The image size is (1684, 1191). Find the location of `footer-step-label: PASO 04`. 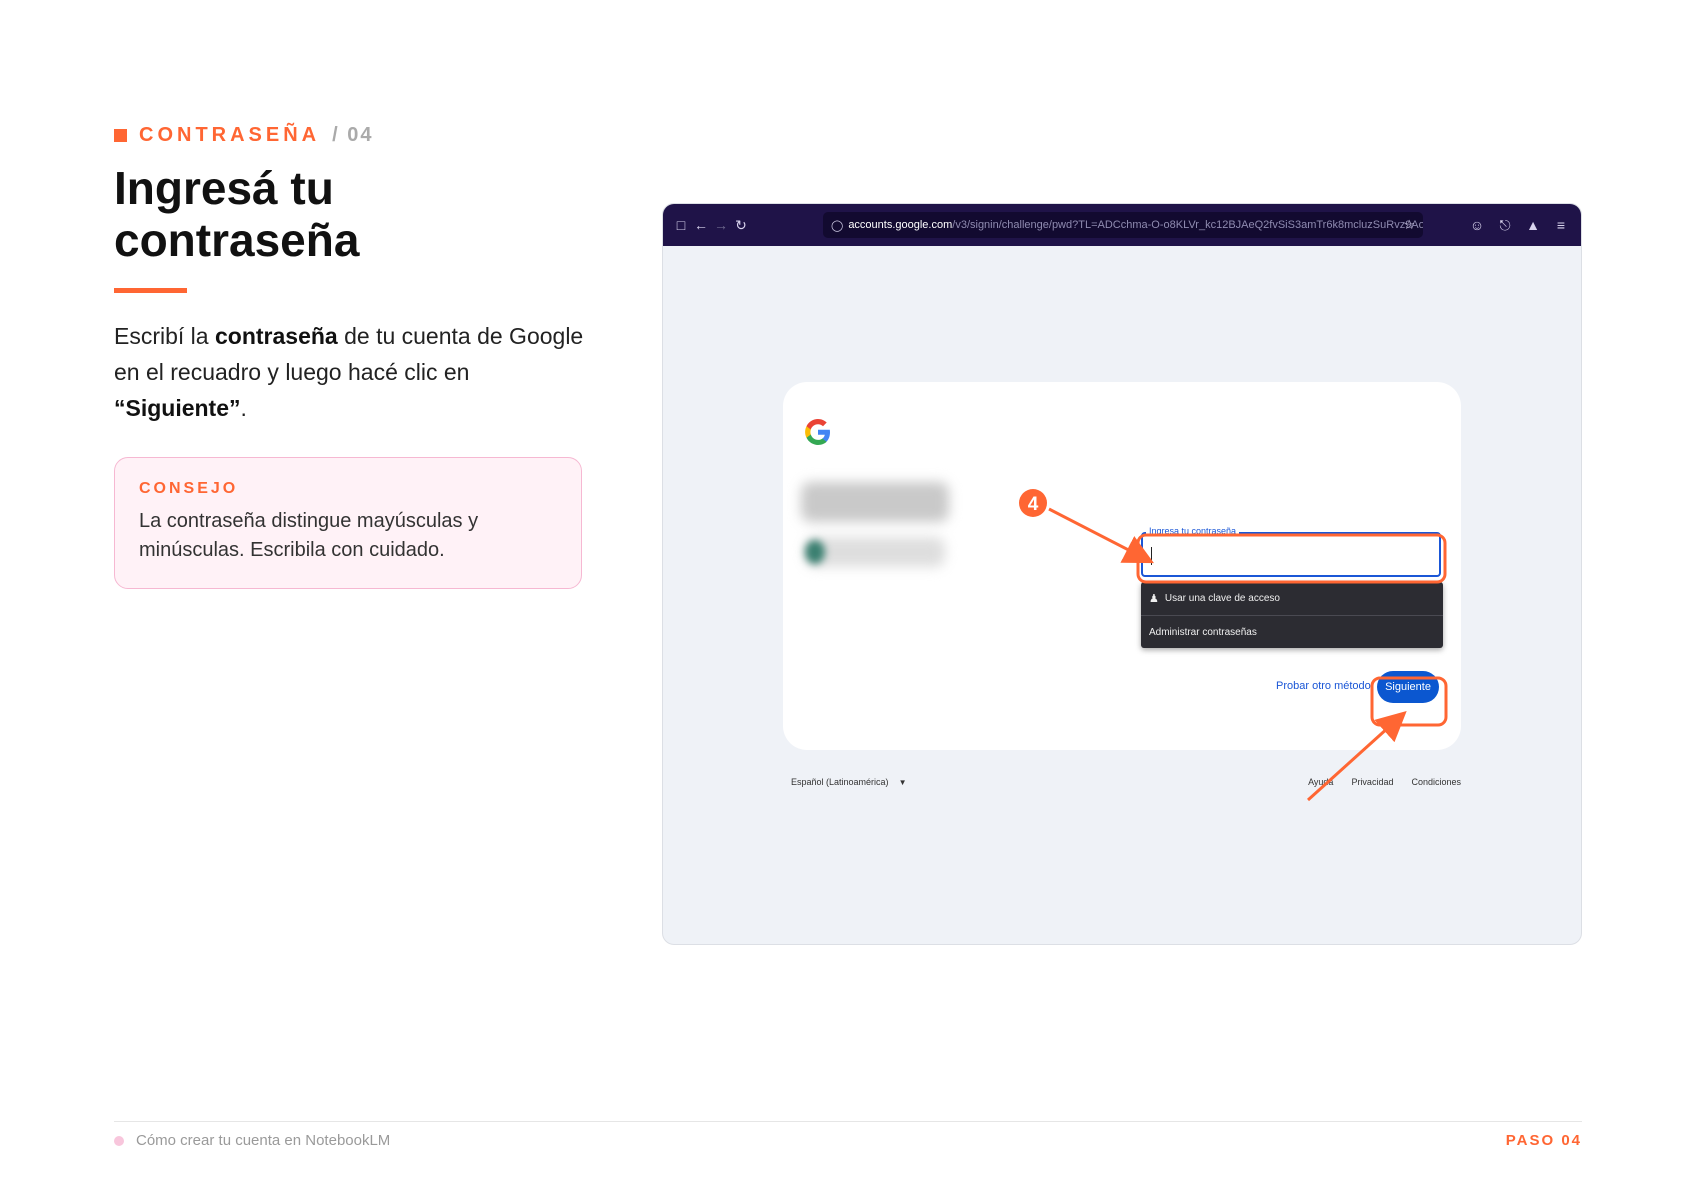

footer-step-label: PASO 04 is located at coordinates (1543, 1140).